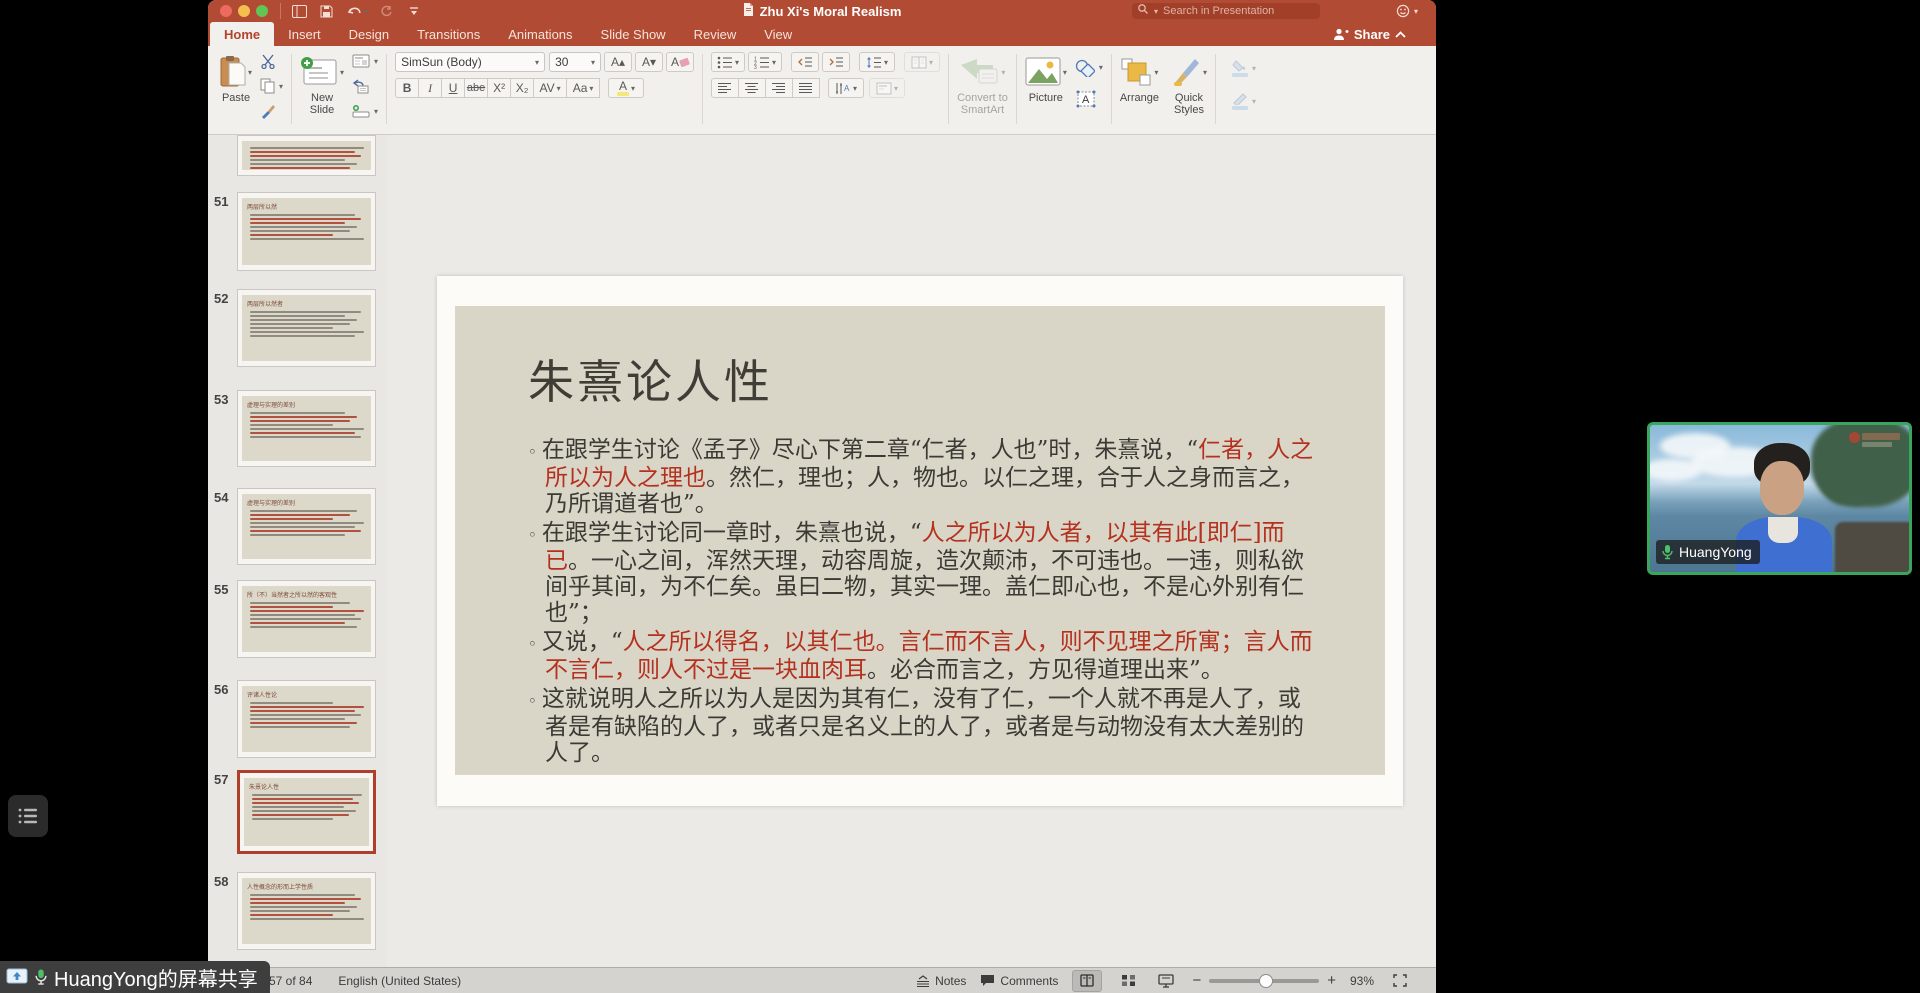  I want to click on slide-thumbnail-51: 两层所以然, so click(306, 231).